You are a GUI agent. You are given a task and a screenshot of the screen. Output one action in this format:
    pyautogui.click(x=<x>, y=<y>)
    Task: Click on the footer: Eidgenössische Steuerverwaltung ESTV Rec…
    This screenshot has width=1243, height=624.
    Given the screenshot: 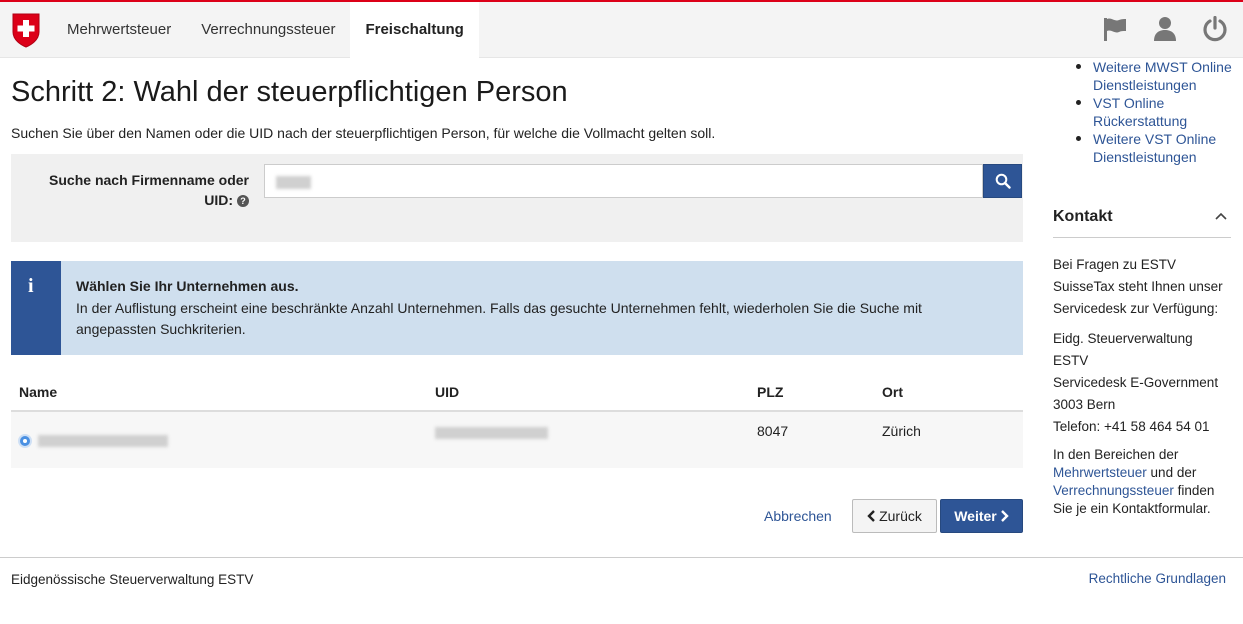 What is the action you would take?
    pyautogui.click(x=621, y=590)
    